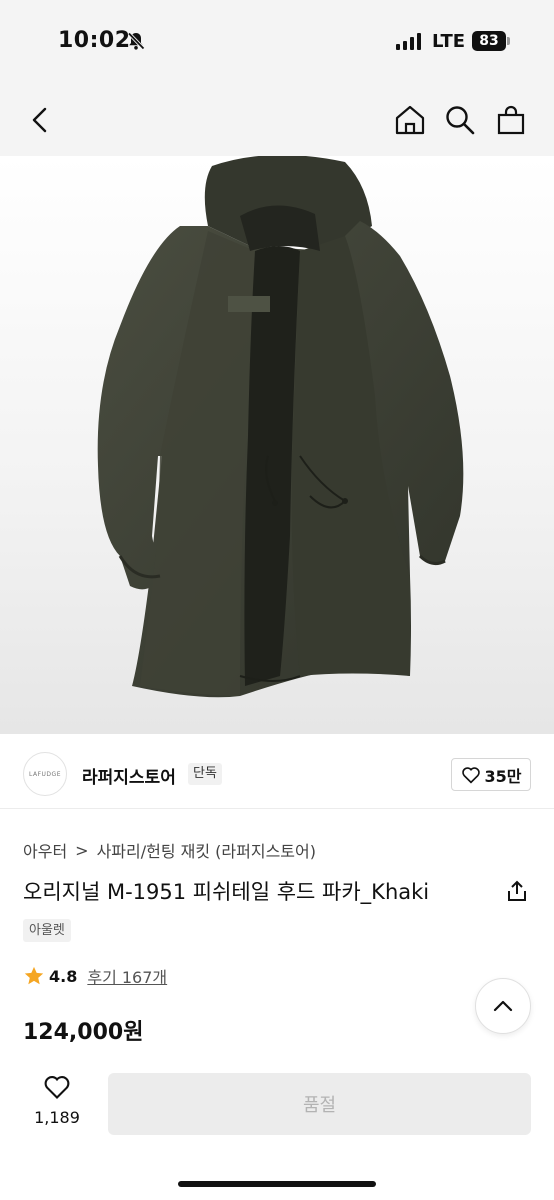 The height and width of the screenshot is (1200, 554). What do you see at coordinates (127, 976) in the screenshot?
I see `review-link: 후기 167개` at bounding box center [127, 976].